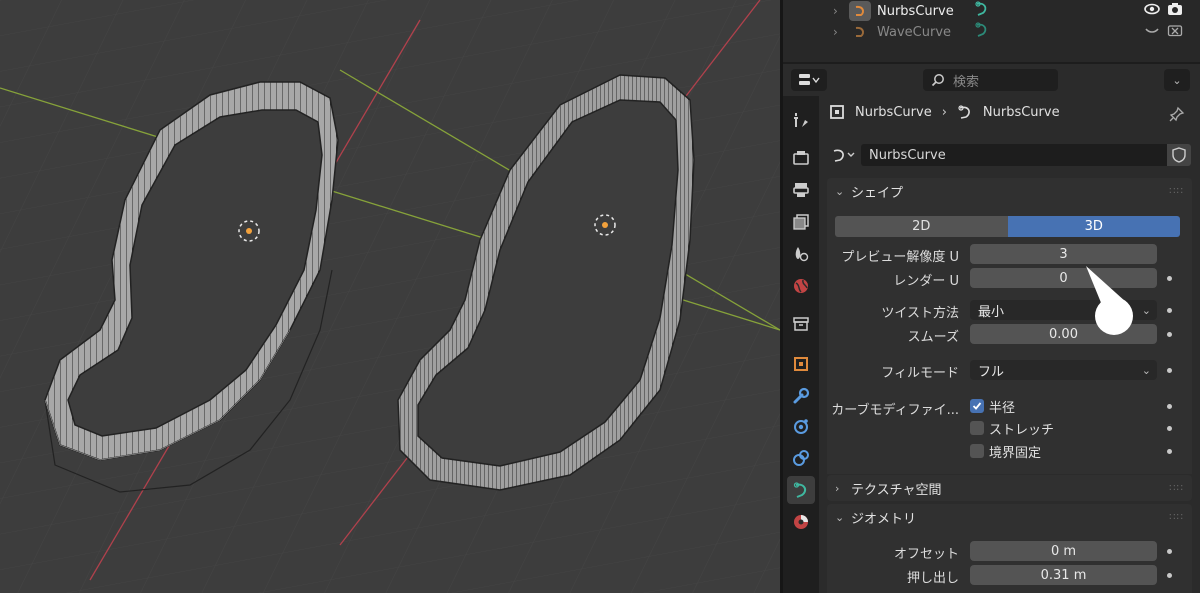  Describe the element at coordinates (877, 193) in the screenshot. I see `panel-title: シェイプ` at that location.